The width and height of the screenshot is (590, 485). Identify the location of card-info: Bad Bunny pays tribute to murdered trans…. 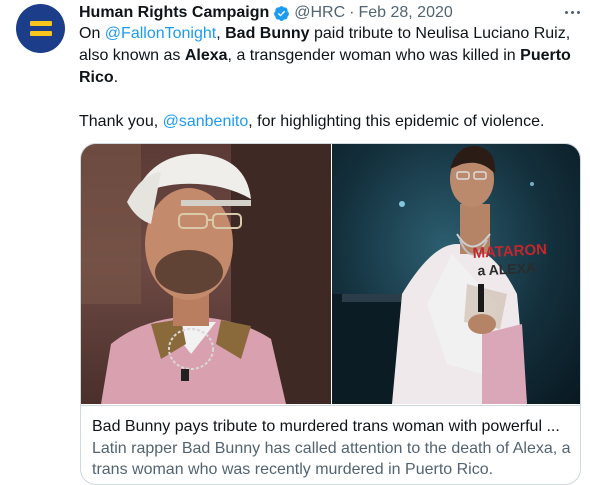
(330, 444).